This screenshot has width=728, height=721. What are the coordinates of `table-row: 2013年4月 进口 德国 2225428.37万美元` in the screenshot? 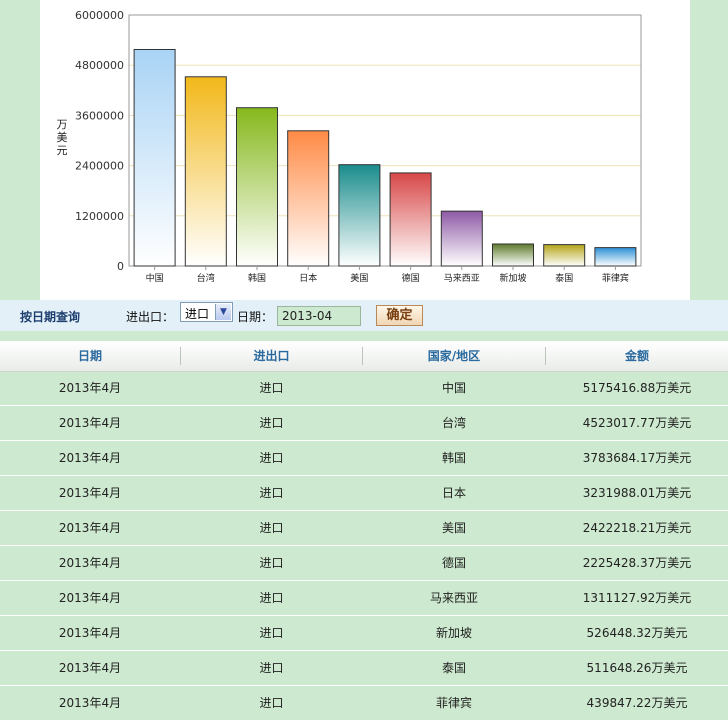 It's located at (364, 563).